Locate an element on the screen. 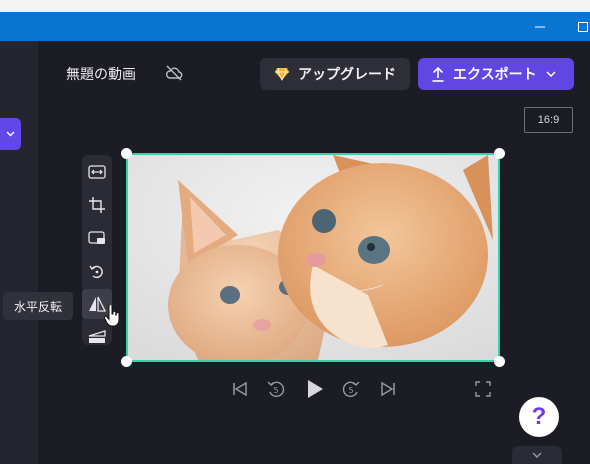  help-button: ? is located at coordinates (539, 417).